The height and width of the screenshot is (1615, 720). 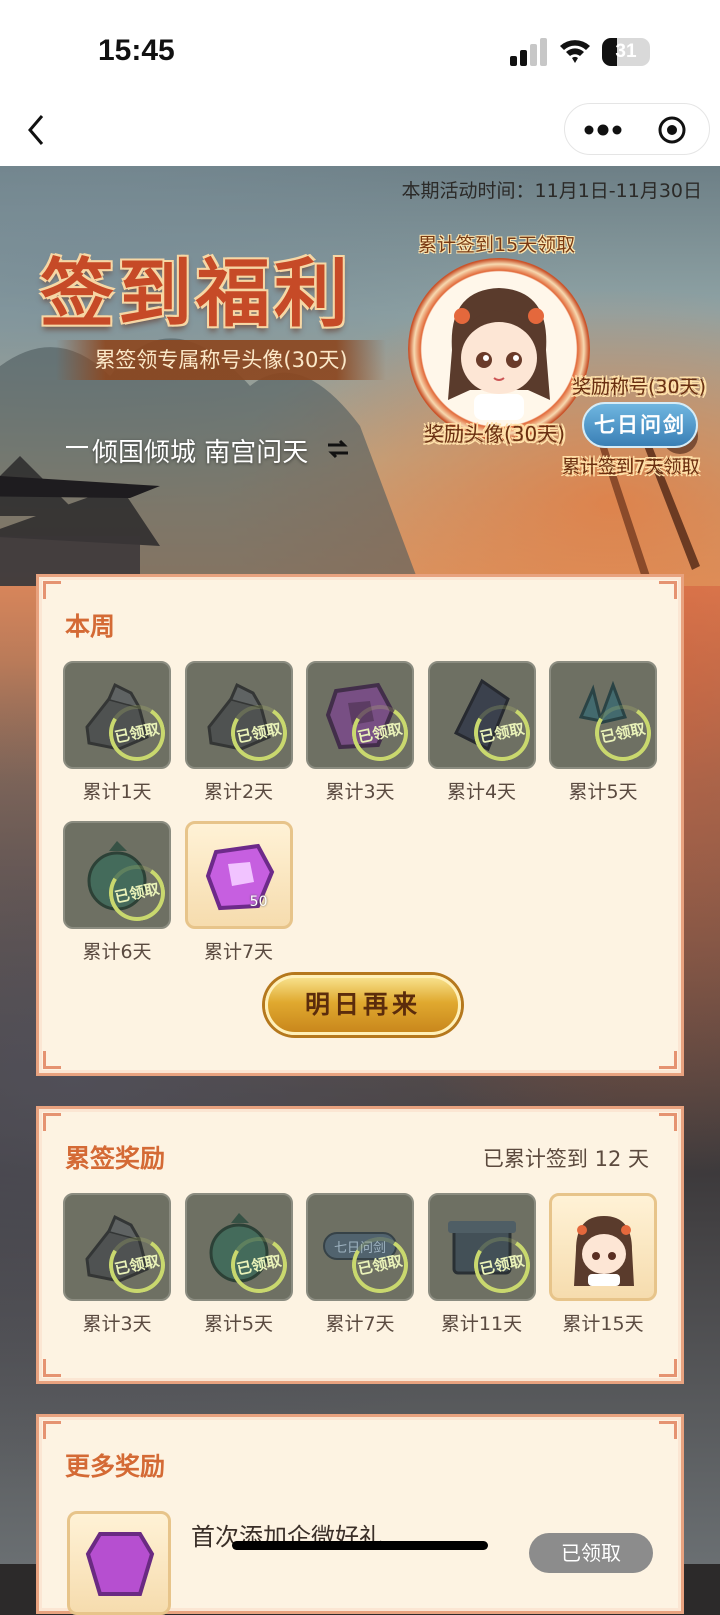 What do you see at coordinates (565, 1159) in the screenshot?
I see `signin-count: 已累计签到 12 天` at bounding box center [565, 1159].